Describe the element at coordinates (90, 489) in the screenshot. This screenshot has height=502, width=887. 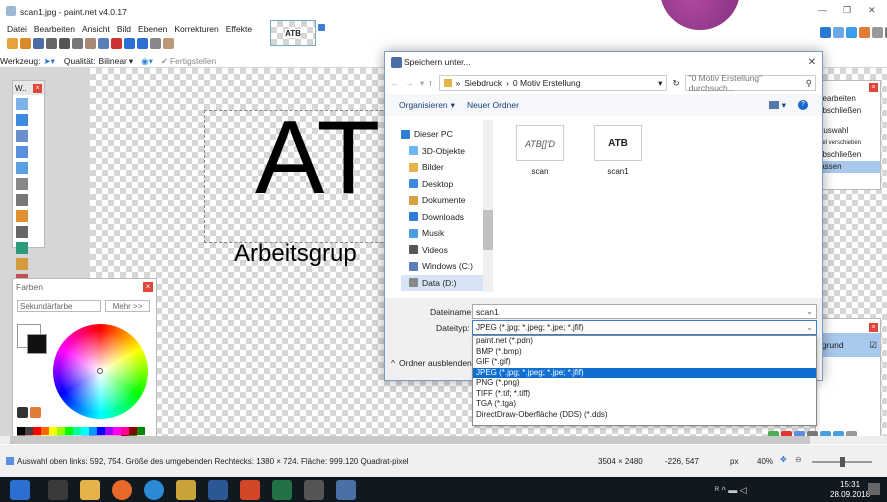
I see `explorer-icon` at that location.